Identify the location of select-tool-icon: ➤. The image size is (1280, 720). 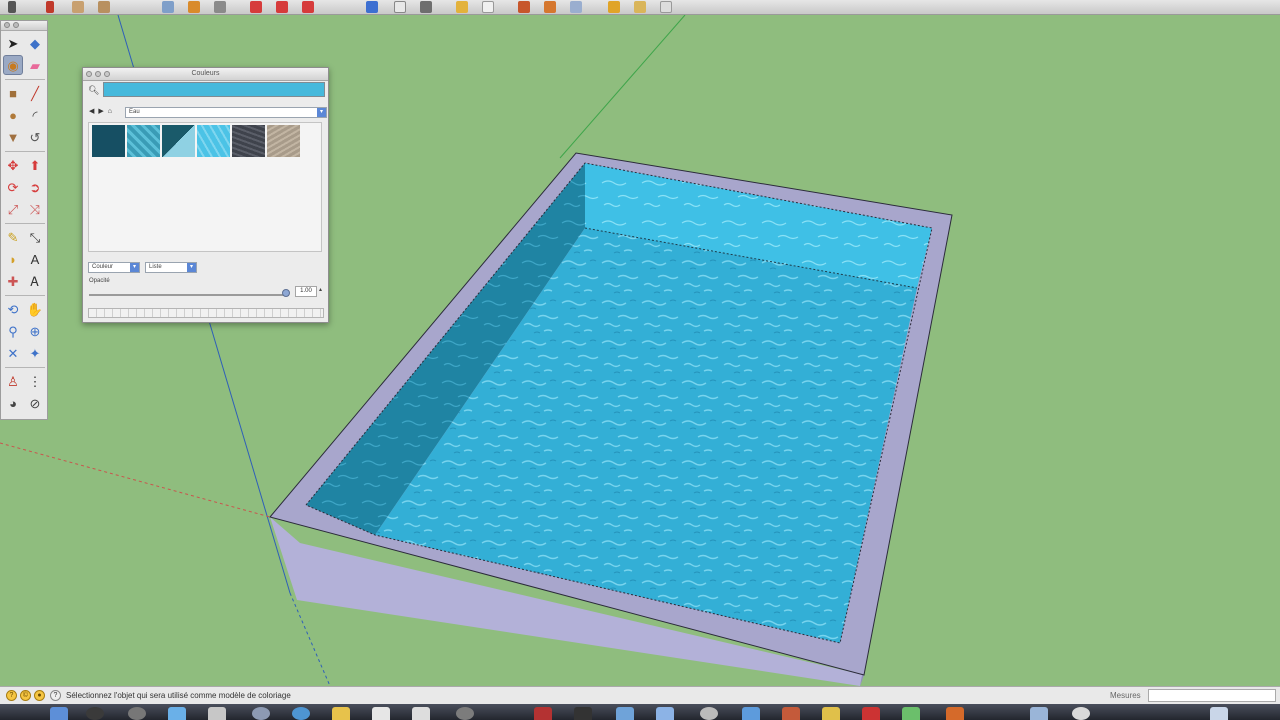
(13, 43).